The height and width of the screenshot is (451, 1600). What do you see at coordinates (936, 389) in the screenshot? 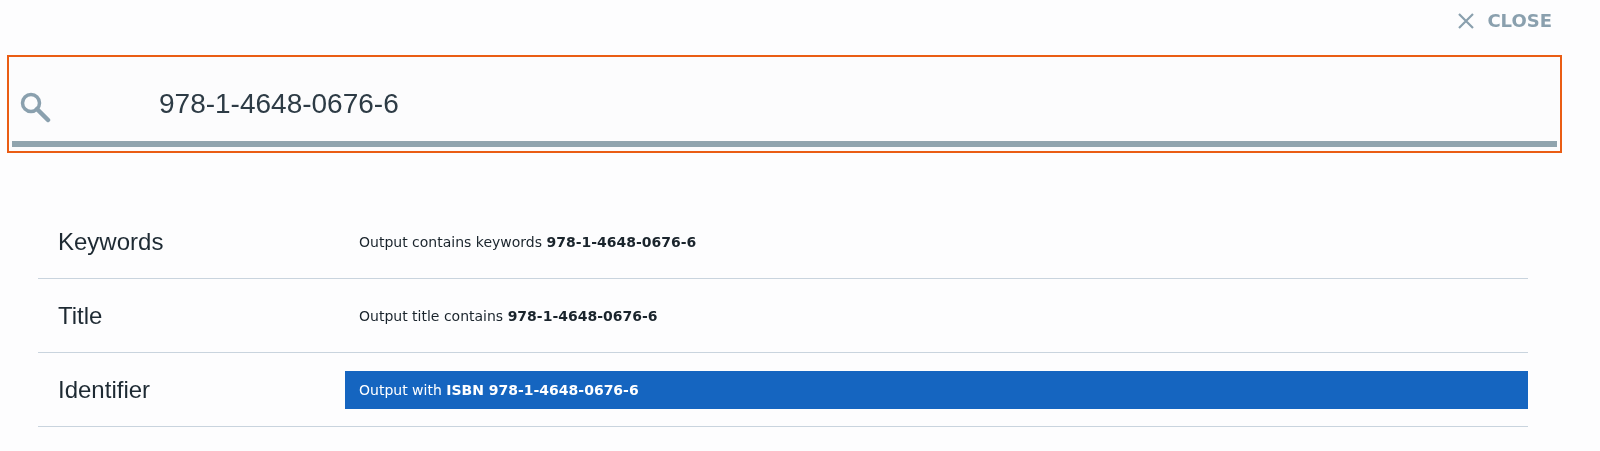
I see `suggestion-item: Output with ISBN 978-1-4648-0676-6` at bounding box center [936, 389].